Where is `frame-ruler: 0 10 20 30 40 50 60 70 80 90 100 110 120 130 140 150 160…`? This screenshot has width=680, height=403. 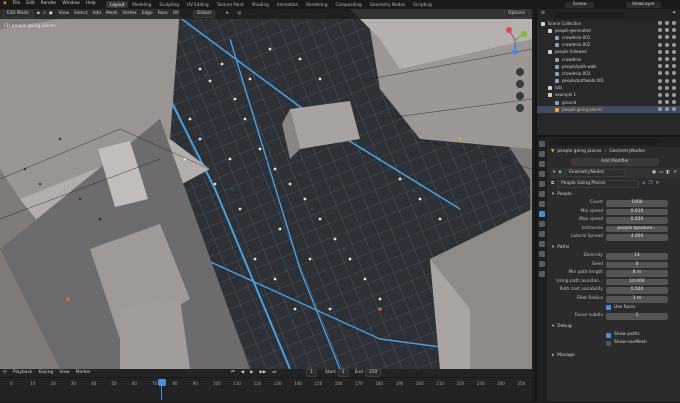
frame-ruler: 0 10 20 30 40 50 60 70 80 90 100 110 120 130 140 150 160… is located at coordinates (266, 385).